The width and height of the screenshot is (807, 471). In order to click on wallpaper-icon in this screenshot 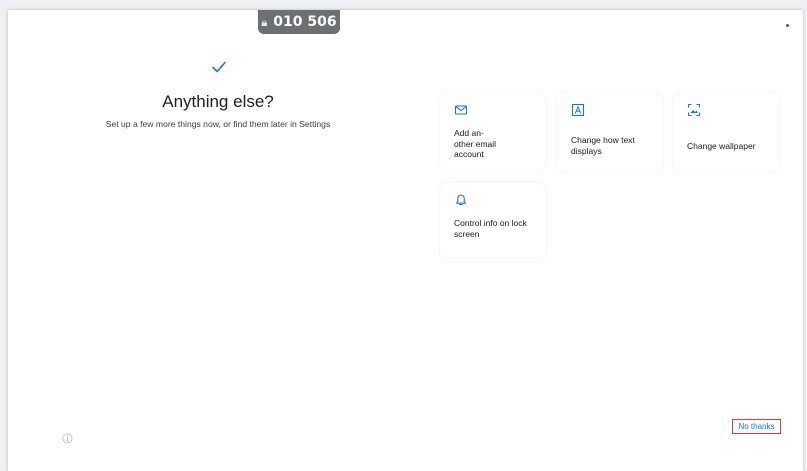, I will do `click(694, 110)`.